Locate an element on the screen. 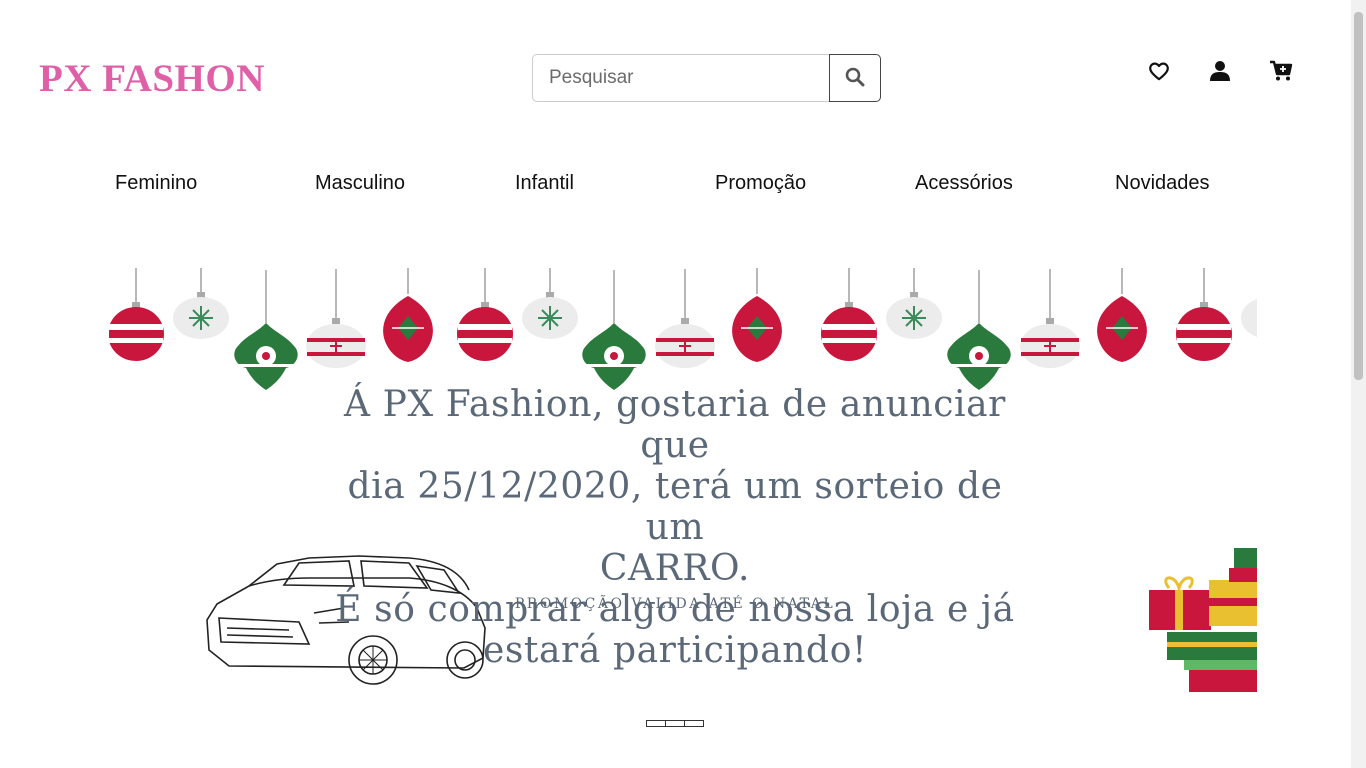 This screenshot has width=1366, height=768. nav-promocao: Promoção is located at coordinates (760, 183).